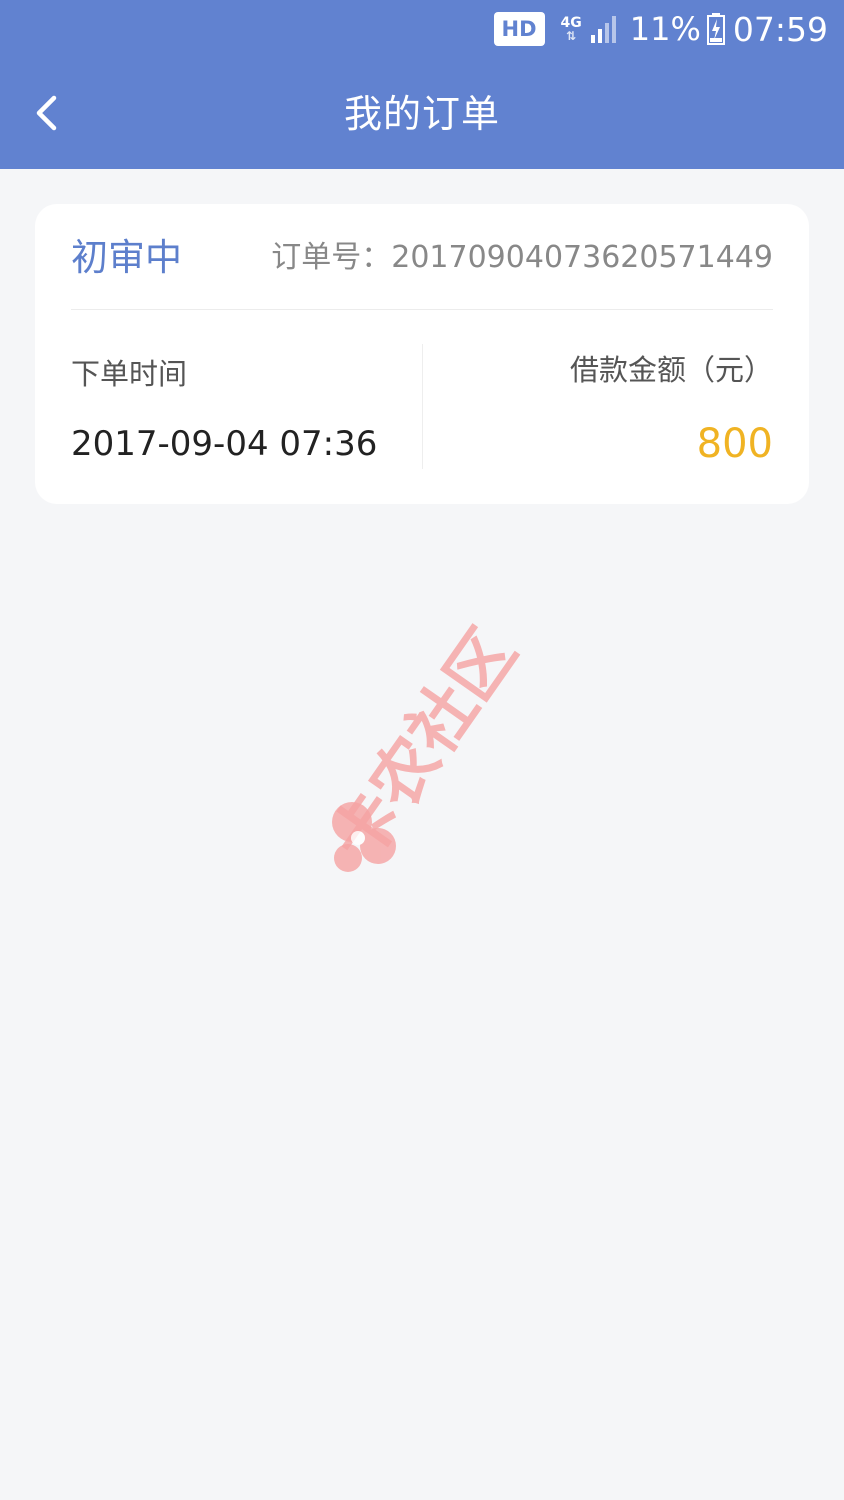 This screenshot has width=844, height=1500. What do you see at coordinates (422, 29) in the screenshot?
I see `status-bar: HD 4G ⇅ 11% 07:59` at bounding box center [422, 29].